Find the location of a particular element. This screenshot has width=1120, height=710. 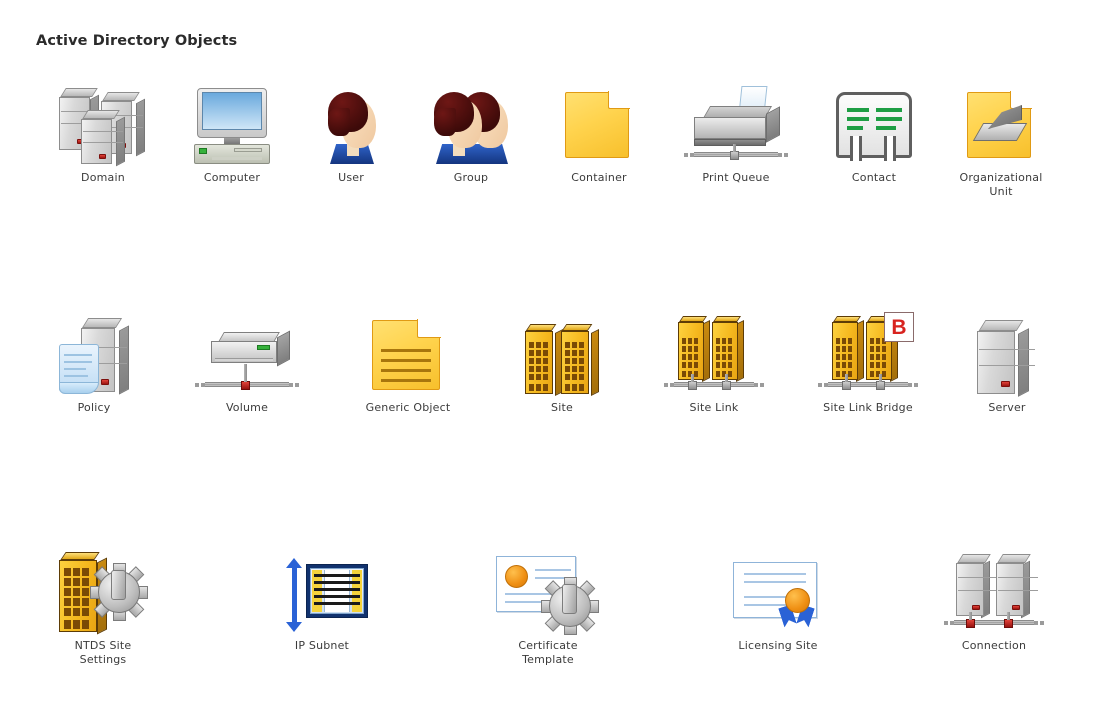

icon-cell-server: Server is located at coordinates (1007, 362).